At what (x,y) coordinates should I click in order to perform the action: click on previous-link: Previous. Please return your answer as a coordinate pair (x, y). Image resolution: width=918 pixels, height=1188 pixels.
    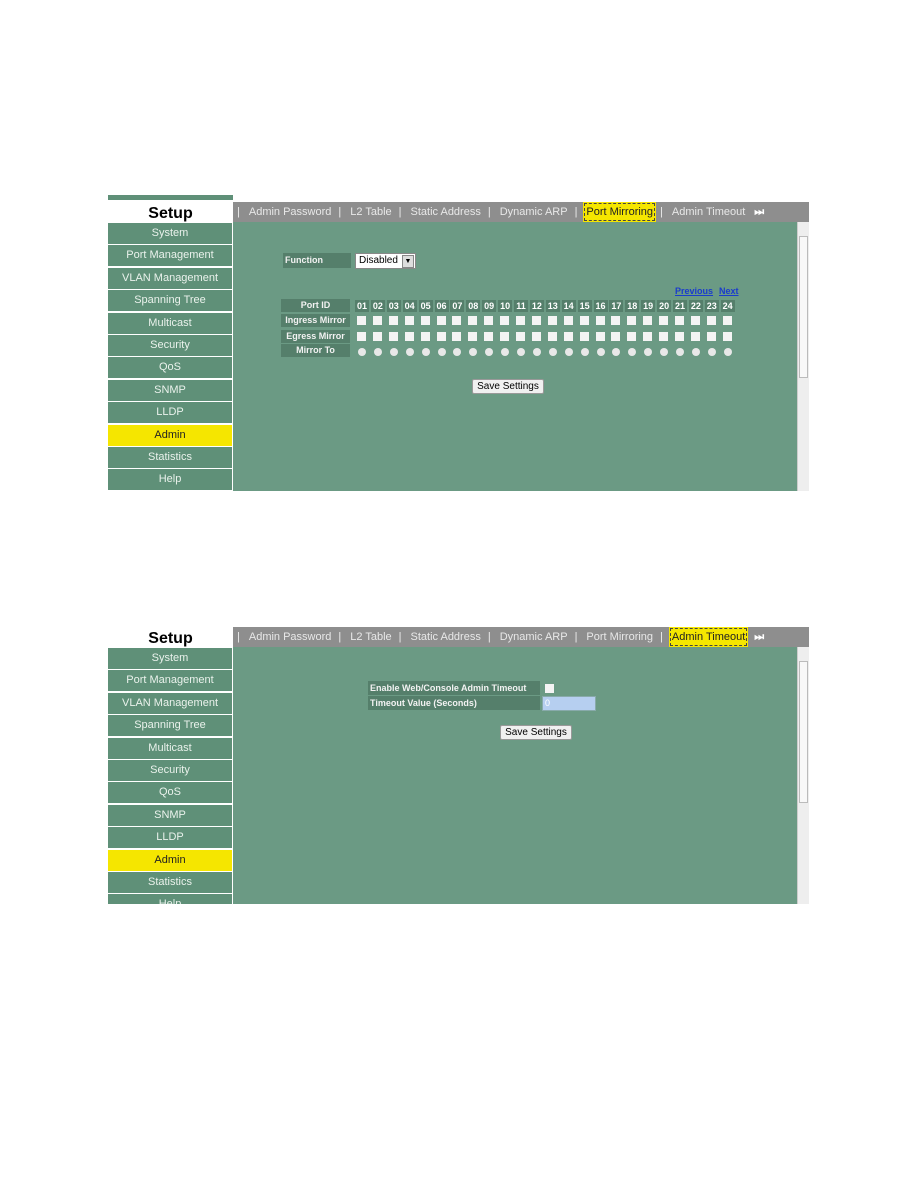
    Looking at the image, I should click on (694, 291).